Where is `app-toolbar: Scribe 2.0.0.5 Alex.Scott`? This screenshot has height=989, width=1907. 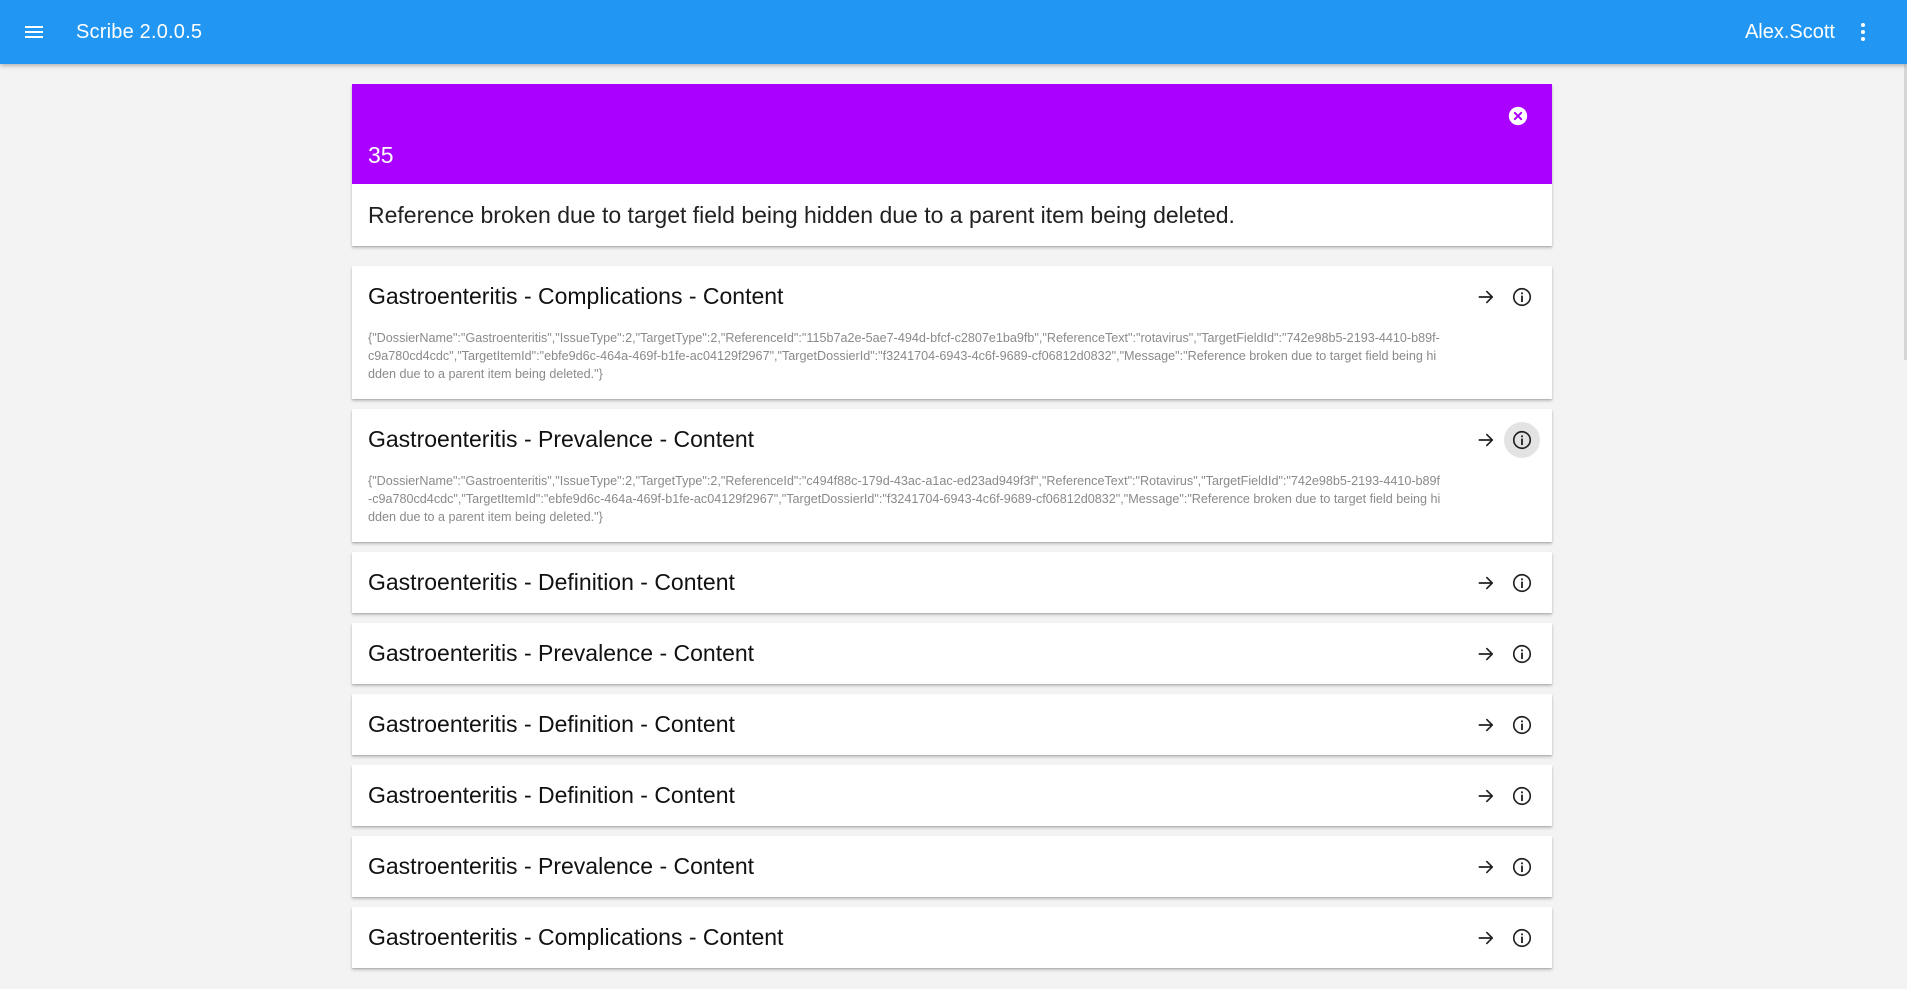
app-toolbar: Scribe 2.0.0.5 Alex.Scott is located at coordinates (953, 32).